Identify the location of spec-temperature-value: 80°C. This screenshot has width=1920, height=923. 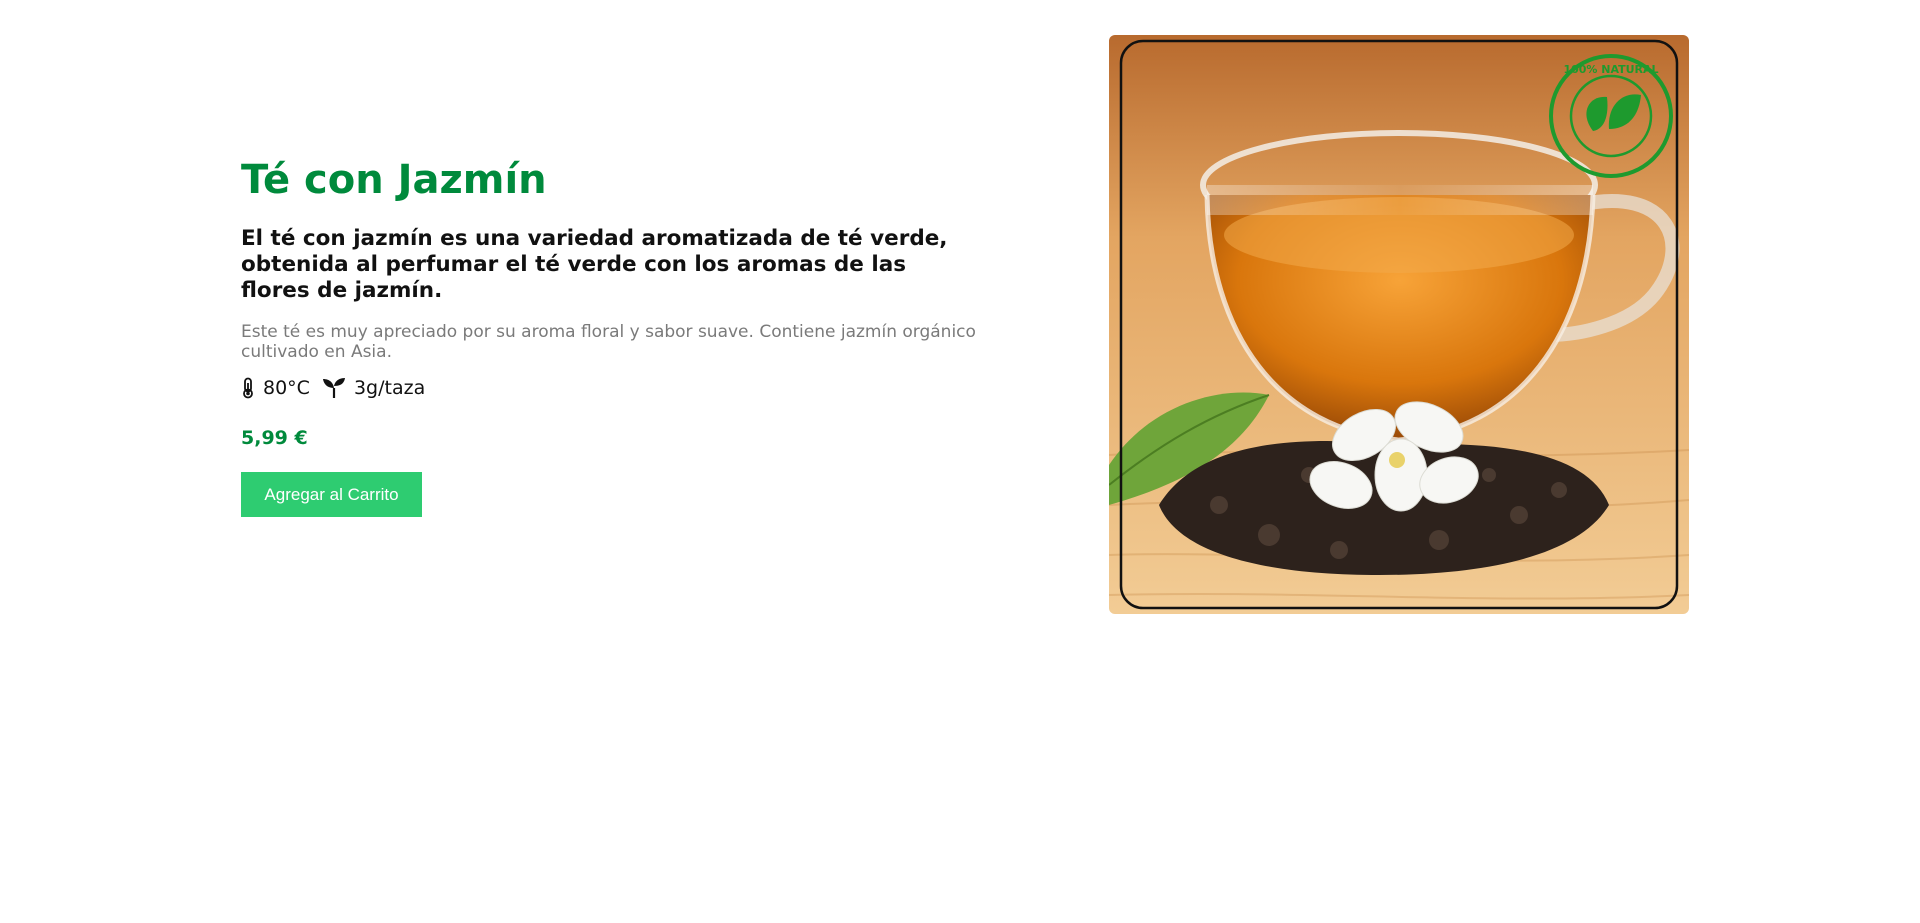
(286, 388).